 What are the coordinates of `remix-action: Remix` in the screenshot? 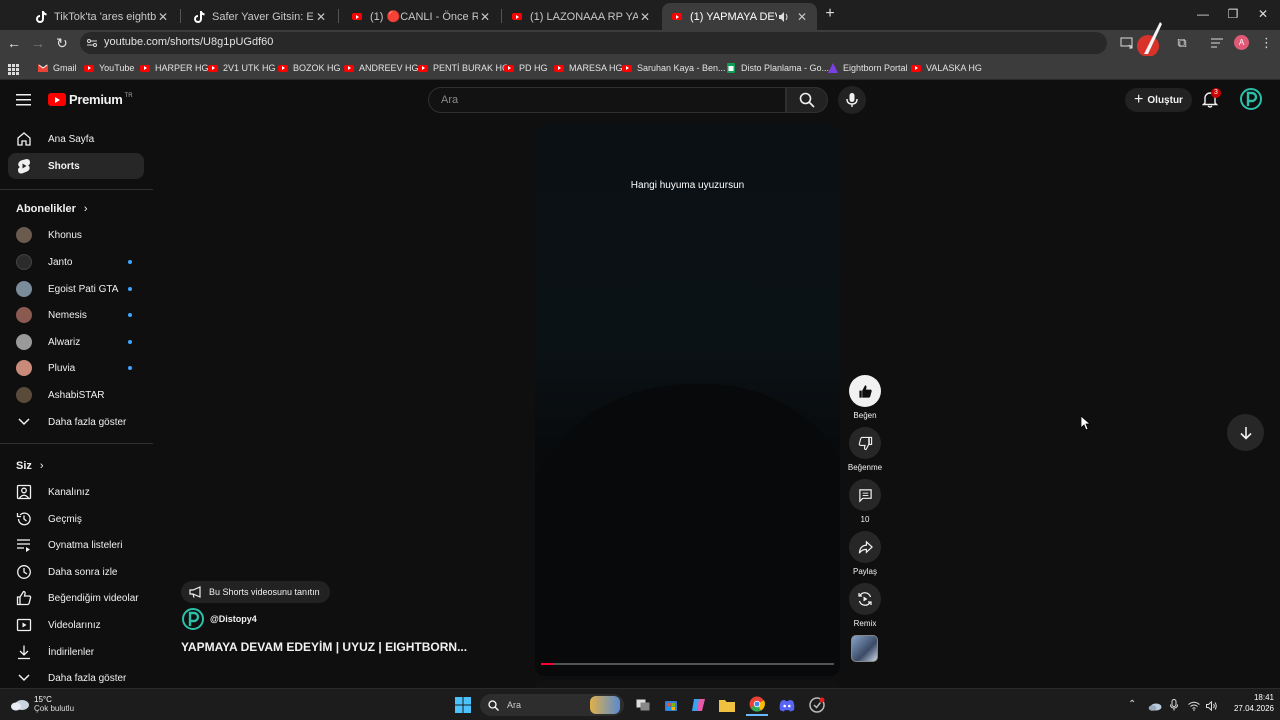 It's located at (865, 605).